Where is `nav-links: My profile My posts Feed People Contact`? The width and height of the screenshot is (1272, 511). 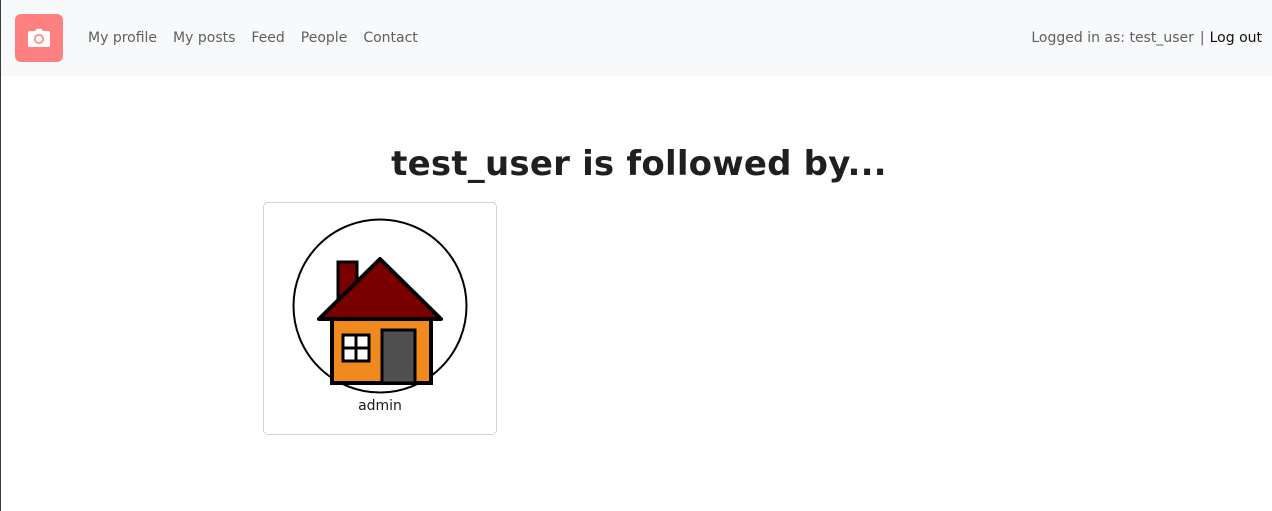 nav-links: My profile My posts Feed People Contact is located at coordinates (261, 38).